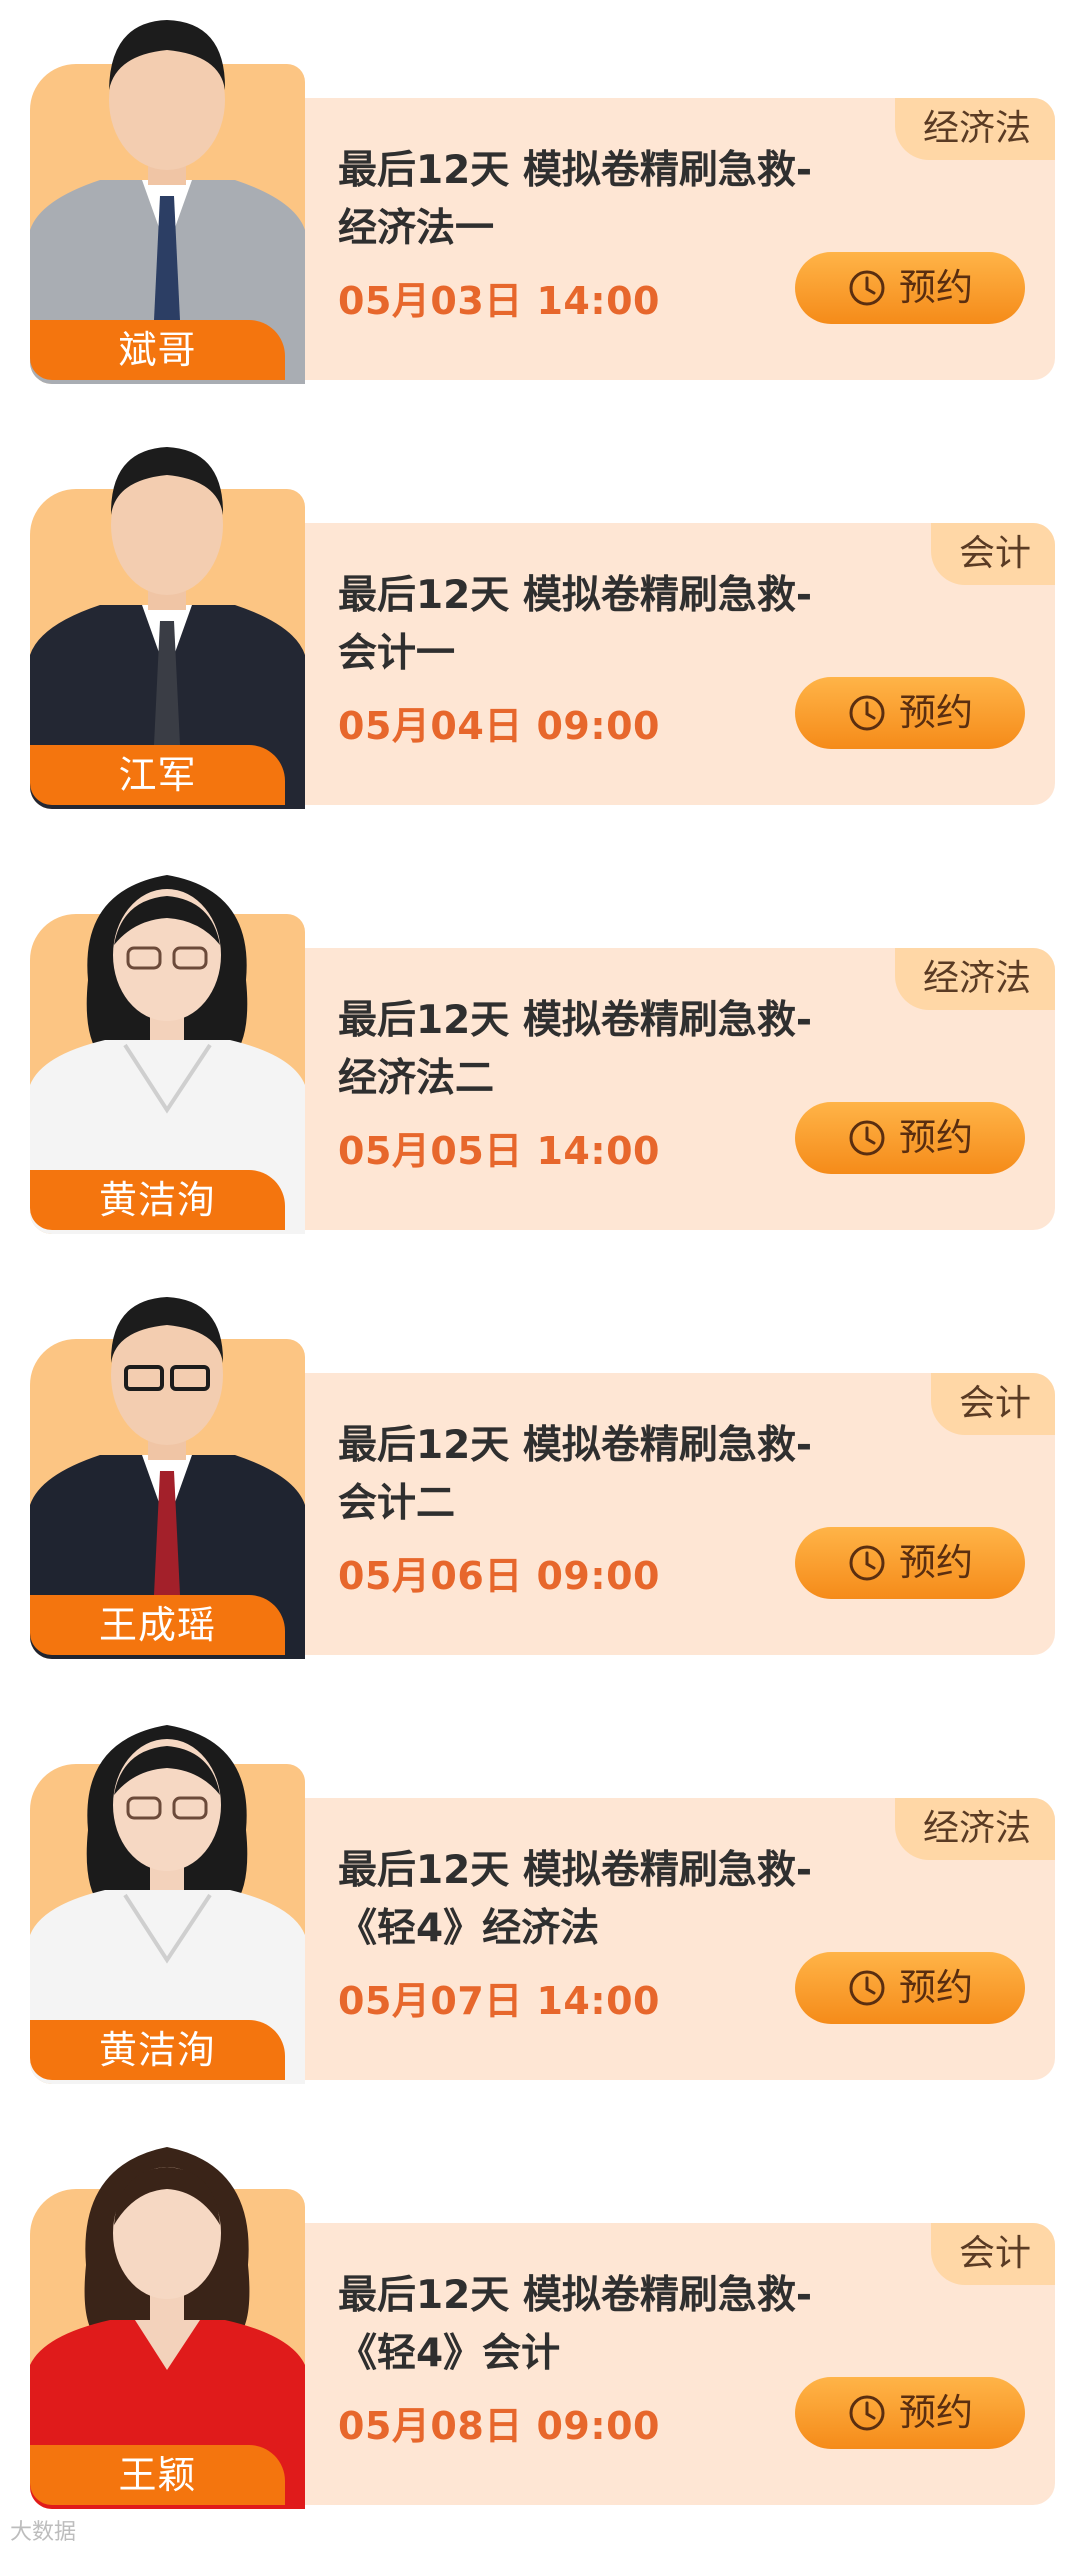  I want to click on course-title: 最后12天 模拟卷精刷急救- 《轻4》会计, so click(608, 2325).